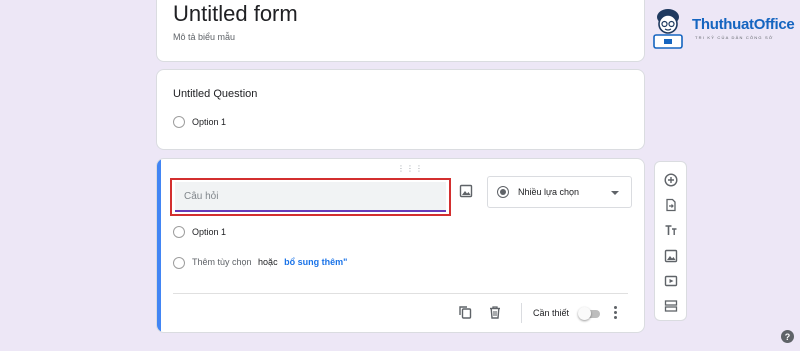  Describe the element at coordinates (521, 313) in the screenshot. I see `footer-separator` at that location.